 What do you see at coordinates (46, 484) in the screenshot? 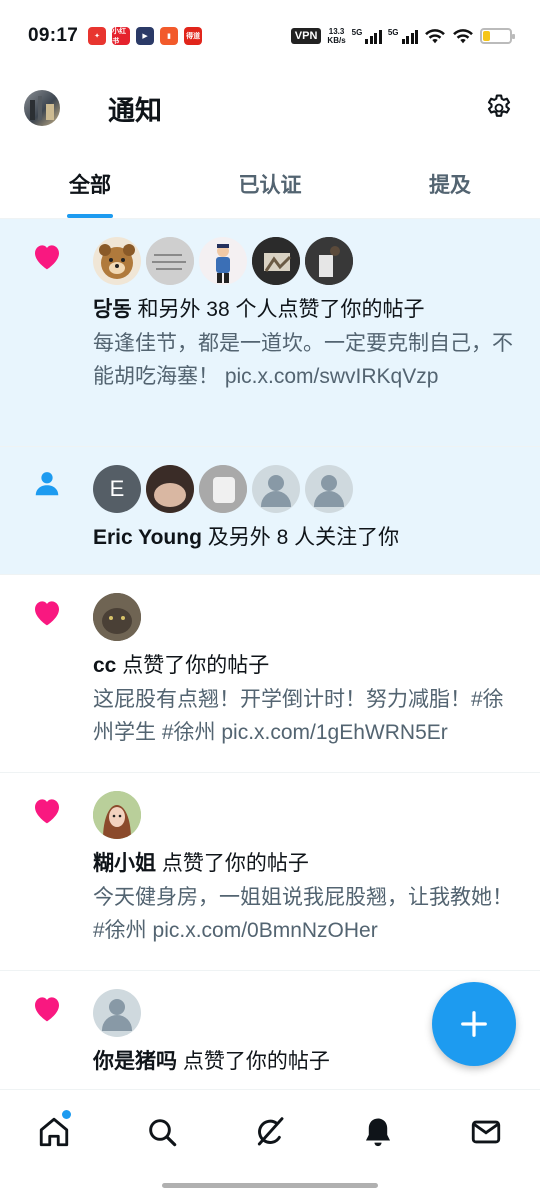
I see `person-icon` at bounding box center [46, 484].